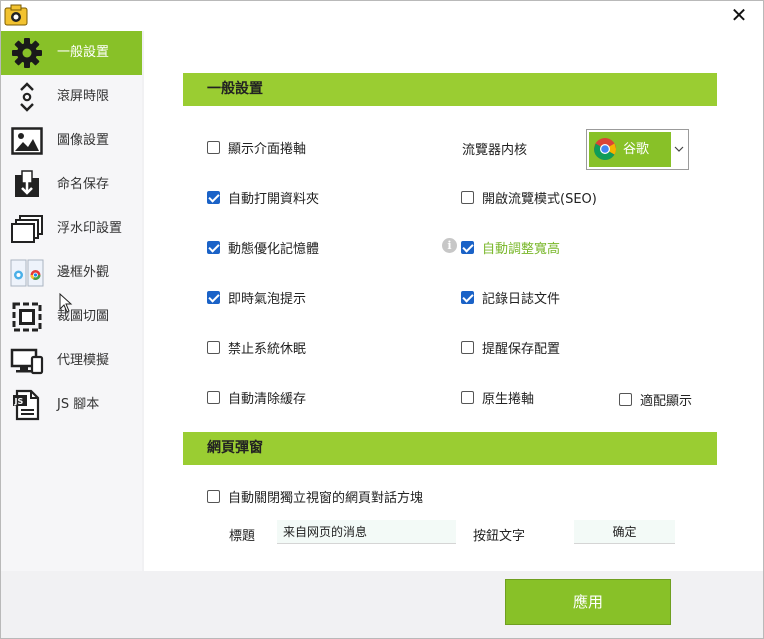  What do you see at coordinates (539, 199) in the screenshot?
I see `option-label: 開啟流覽模式(SEO)` at bounding box center [539, 199].